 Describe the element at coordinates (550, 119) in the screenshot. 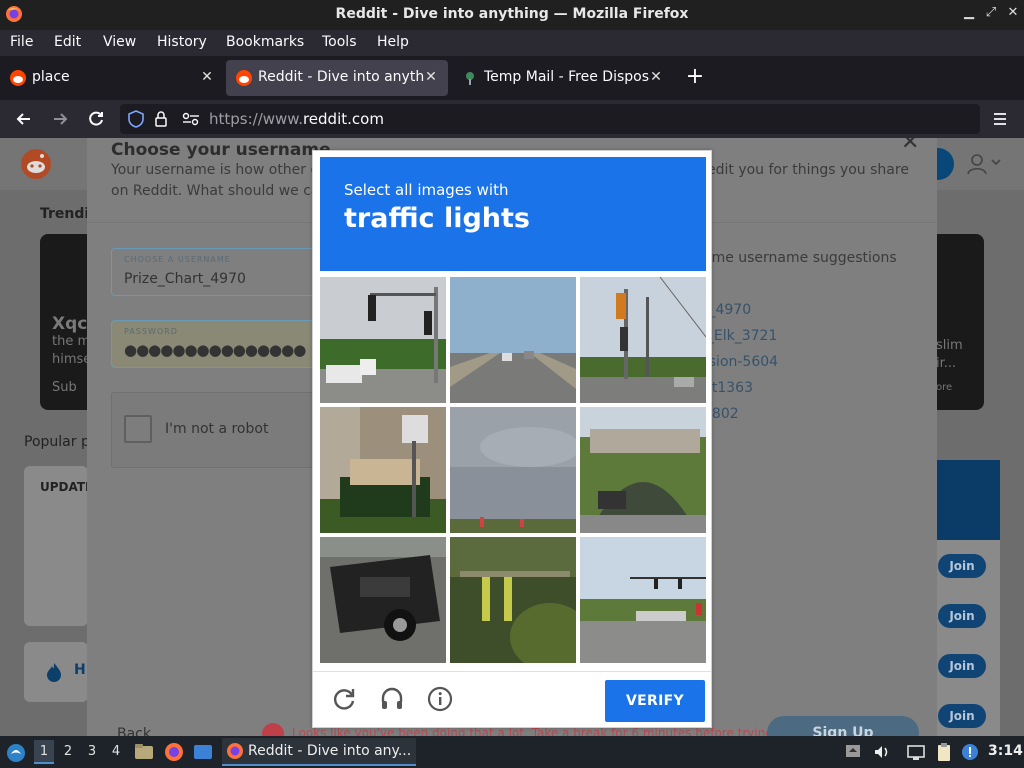

I see `url-bar: https://www.reddit.com` at that location.